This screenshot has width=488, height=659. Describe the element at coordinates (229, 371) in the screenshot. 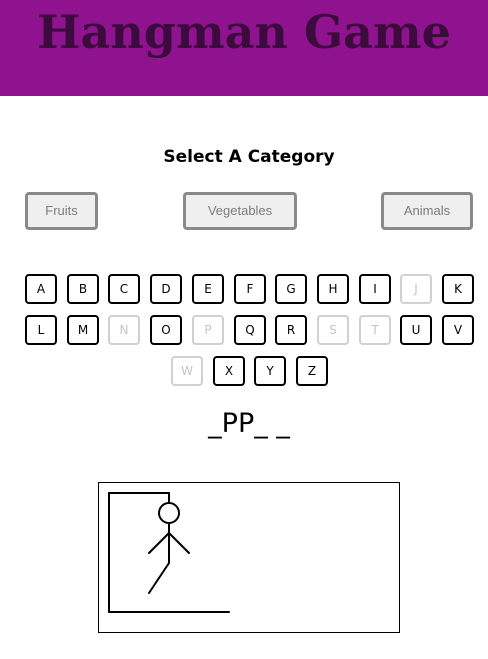

I see `letter-key-x: X` at that location.